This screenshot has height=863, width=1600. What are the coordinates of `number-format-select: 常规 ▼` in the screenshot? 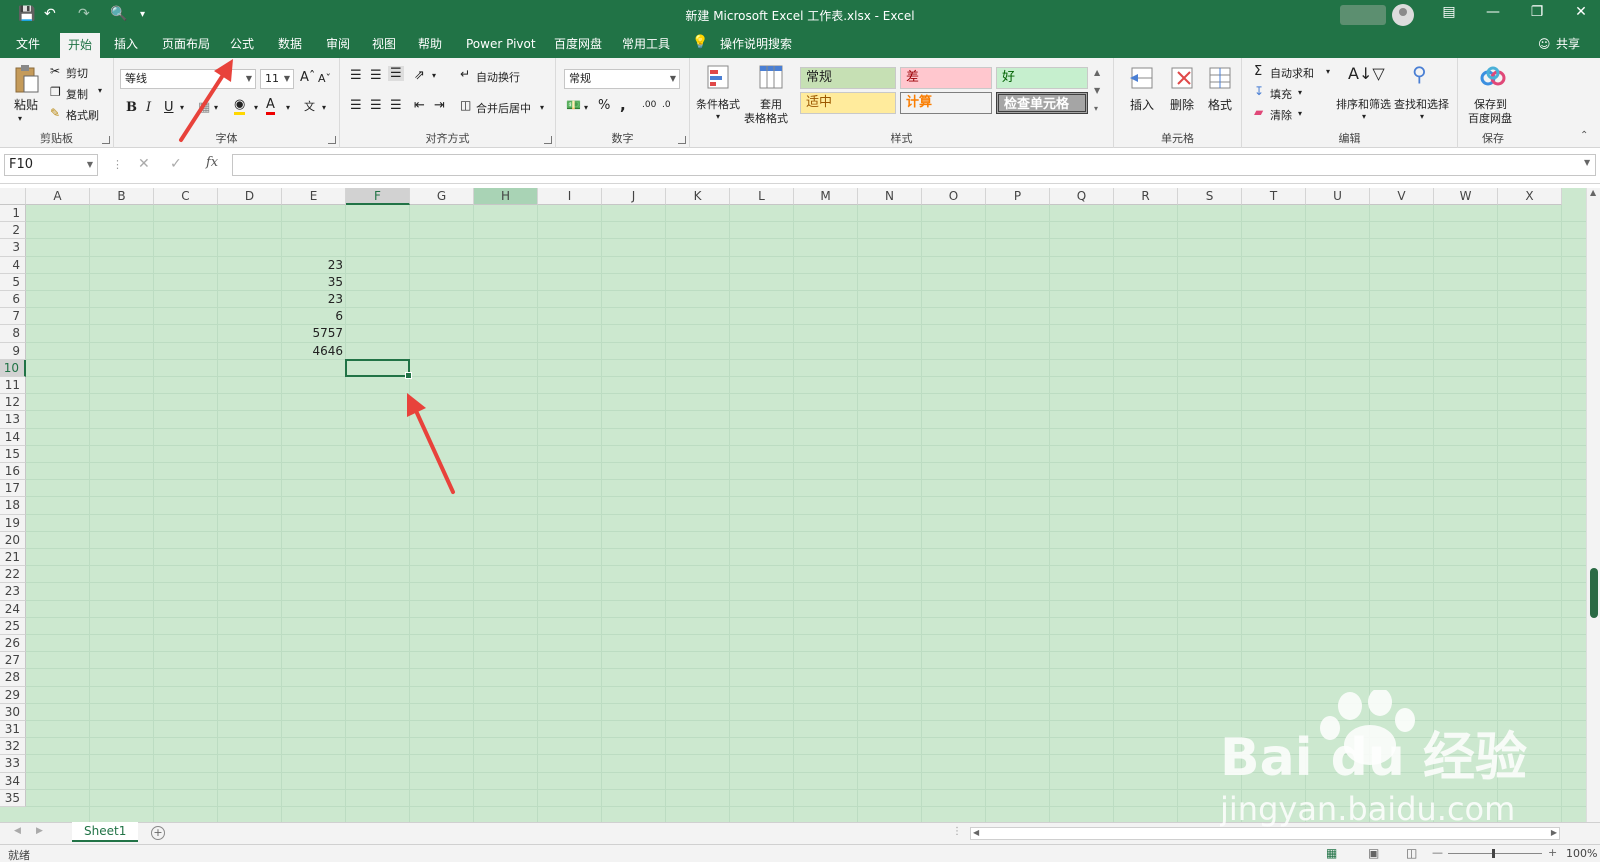 It's located at (622, 79).